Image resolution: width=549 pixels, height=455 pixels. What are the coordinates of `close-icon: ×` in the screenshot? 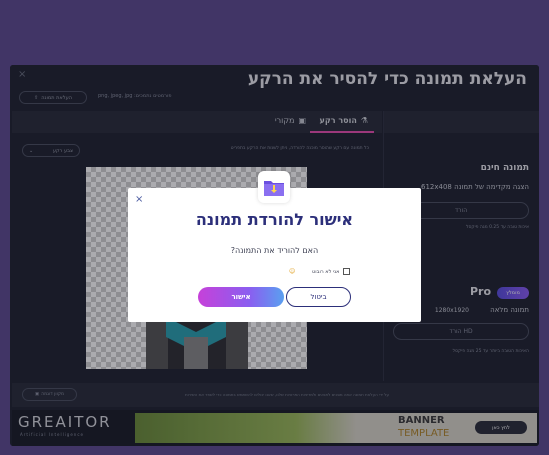 It's located at (139, 199).